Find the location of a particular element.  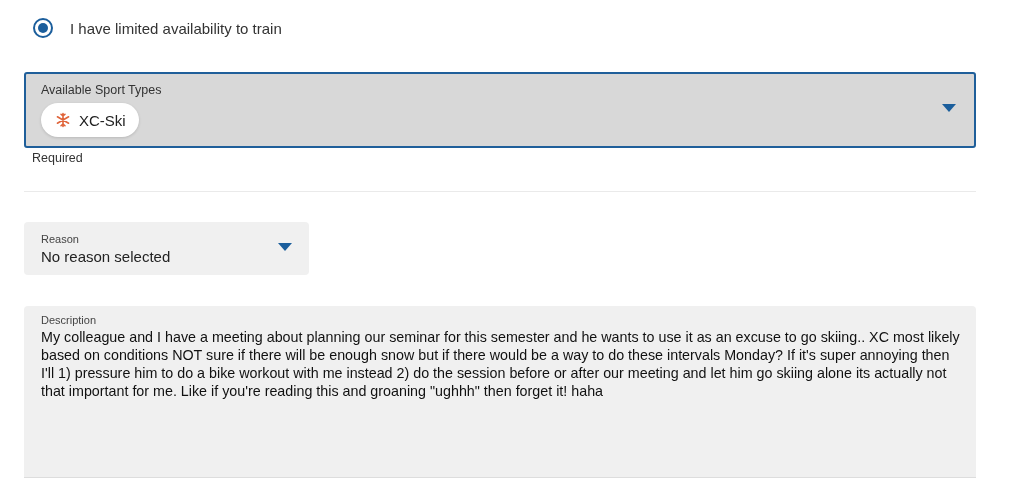

radio-label: I have limited availability to train is located at coordinates (176, 28).